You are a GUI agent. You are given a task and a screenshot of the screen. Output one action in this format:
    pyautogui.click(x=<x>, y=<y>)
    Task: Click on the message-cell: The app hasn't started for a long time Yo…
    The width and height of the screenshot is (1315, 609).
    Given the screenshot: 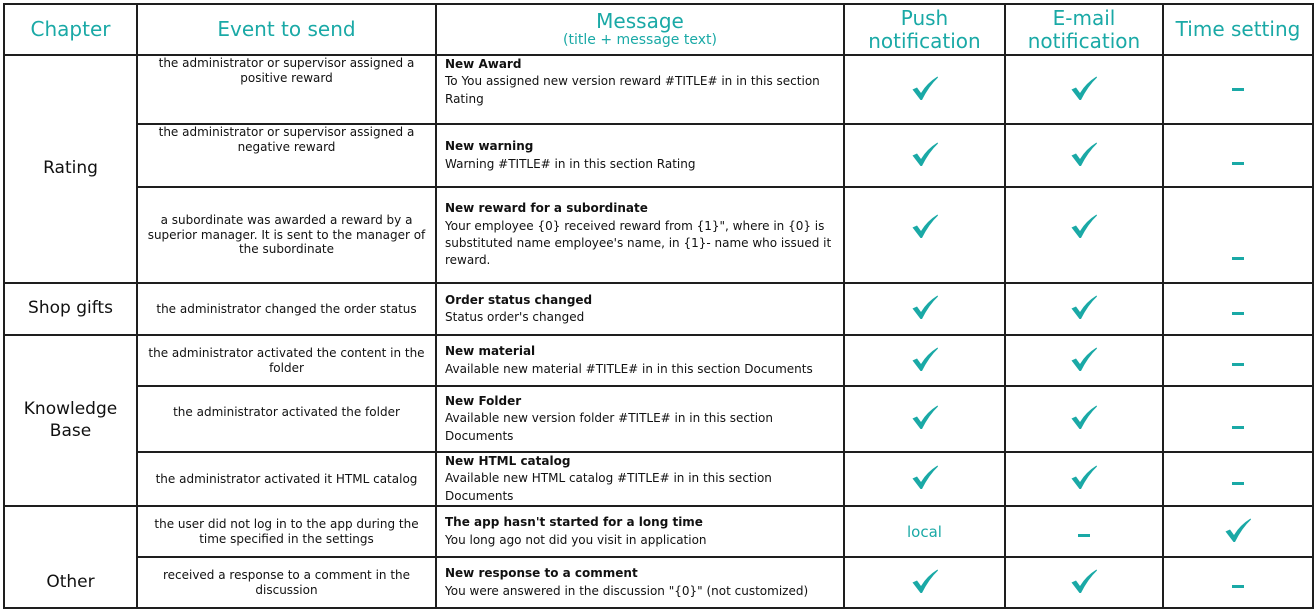 What is the action you would take?
    pyautogui.click(x=640, y=532)
    